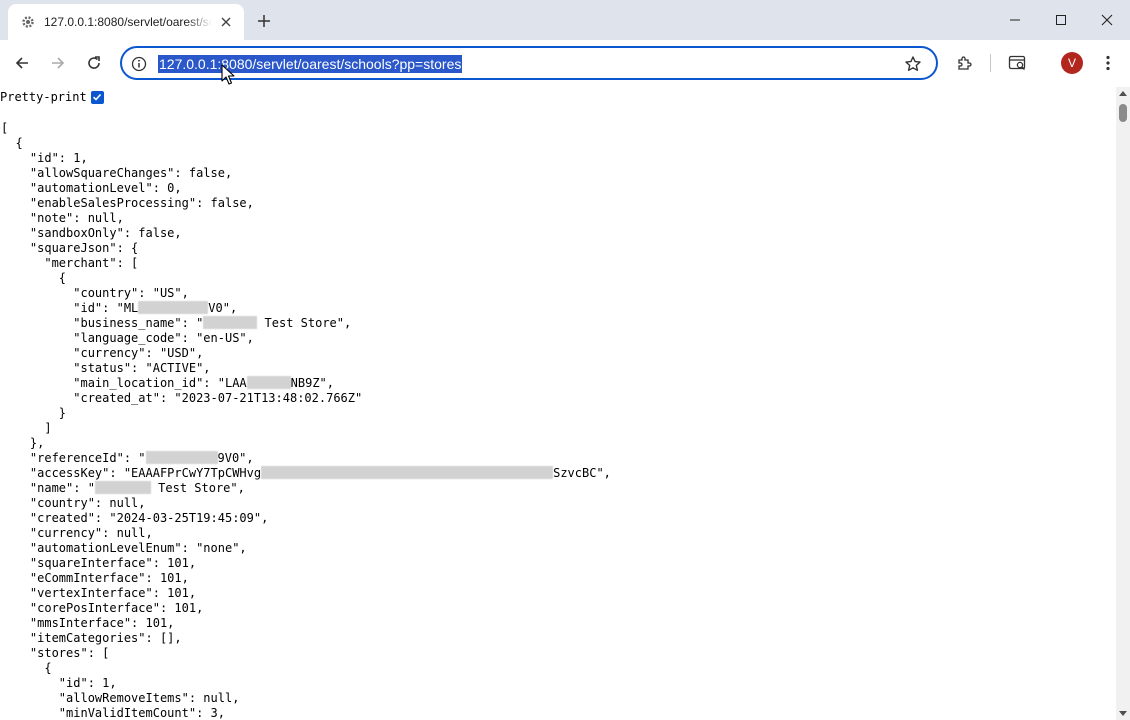 The width and height of the screenshot is (1130, 720). Describe the element at coordinates (95, 293) in the screenshot. I see `json-line: "country": "US",` at that location.